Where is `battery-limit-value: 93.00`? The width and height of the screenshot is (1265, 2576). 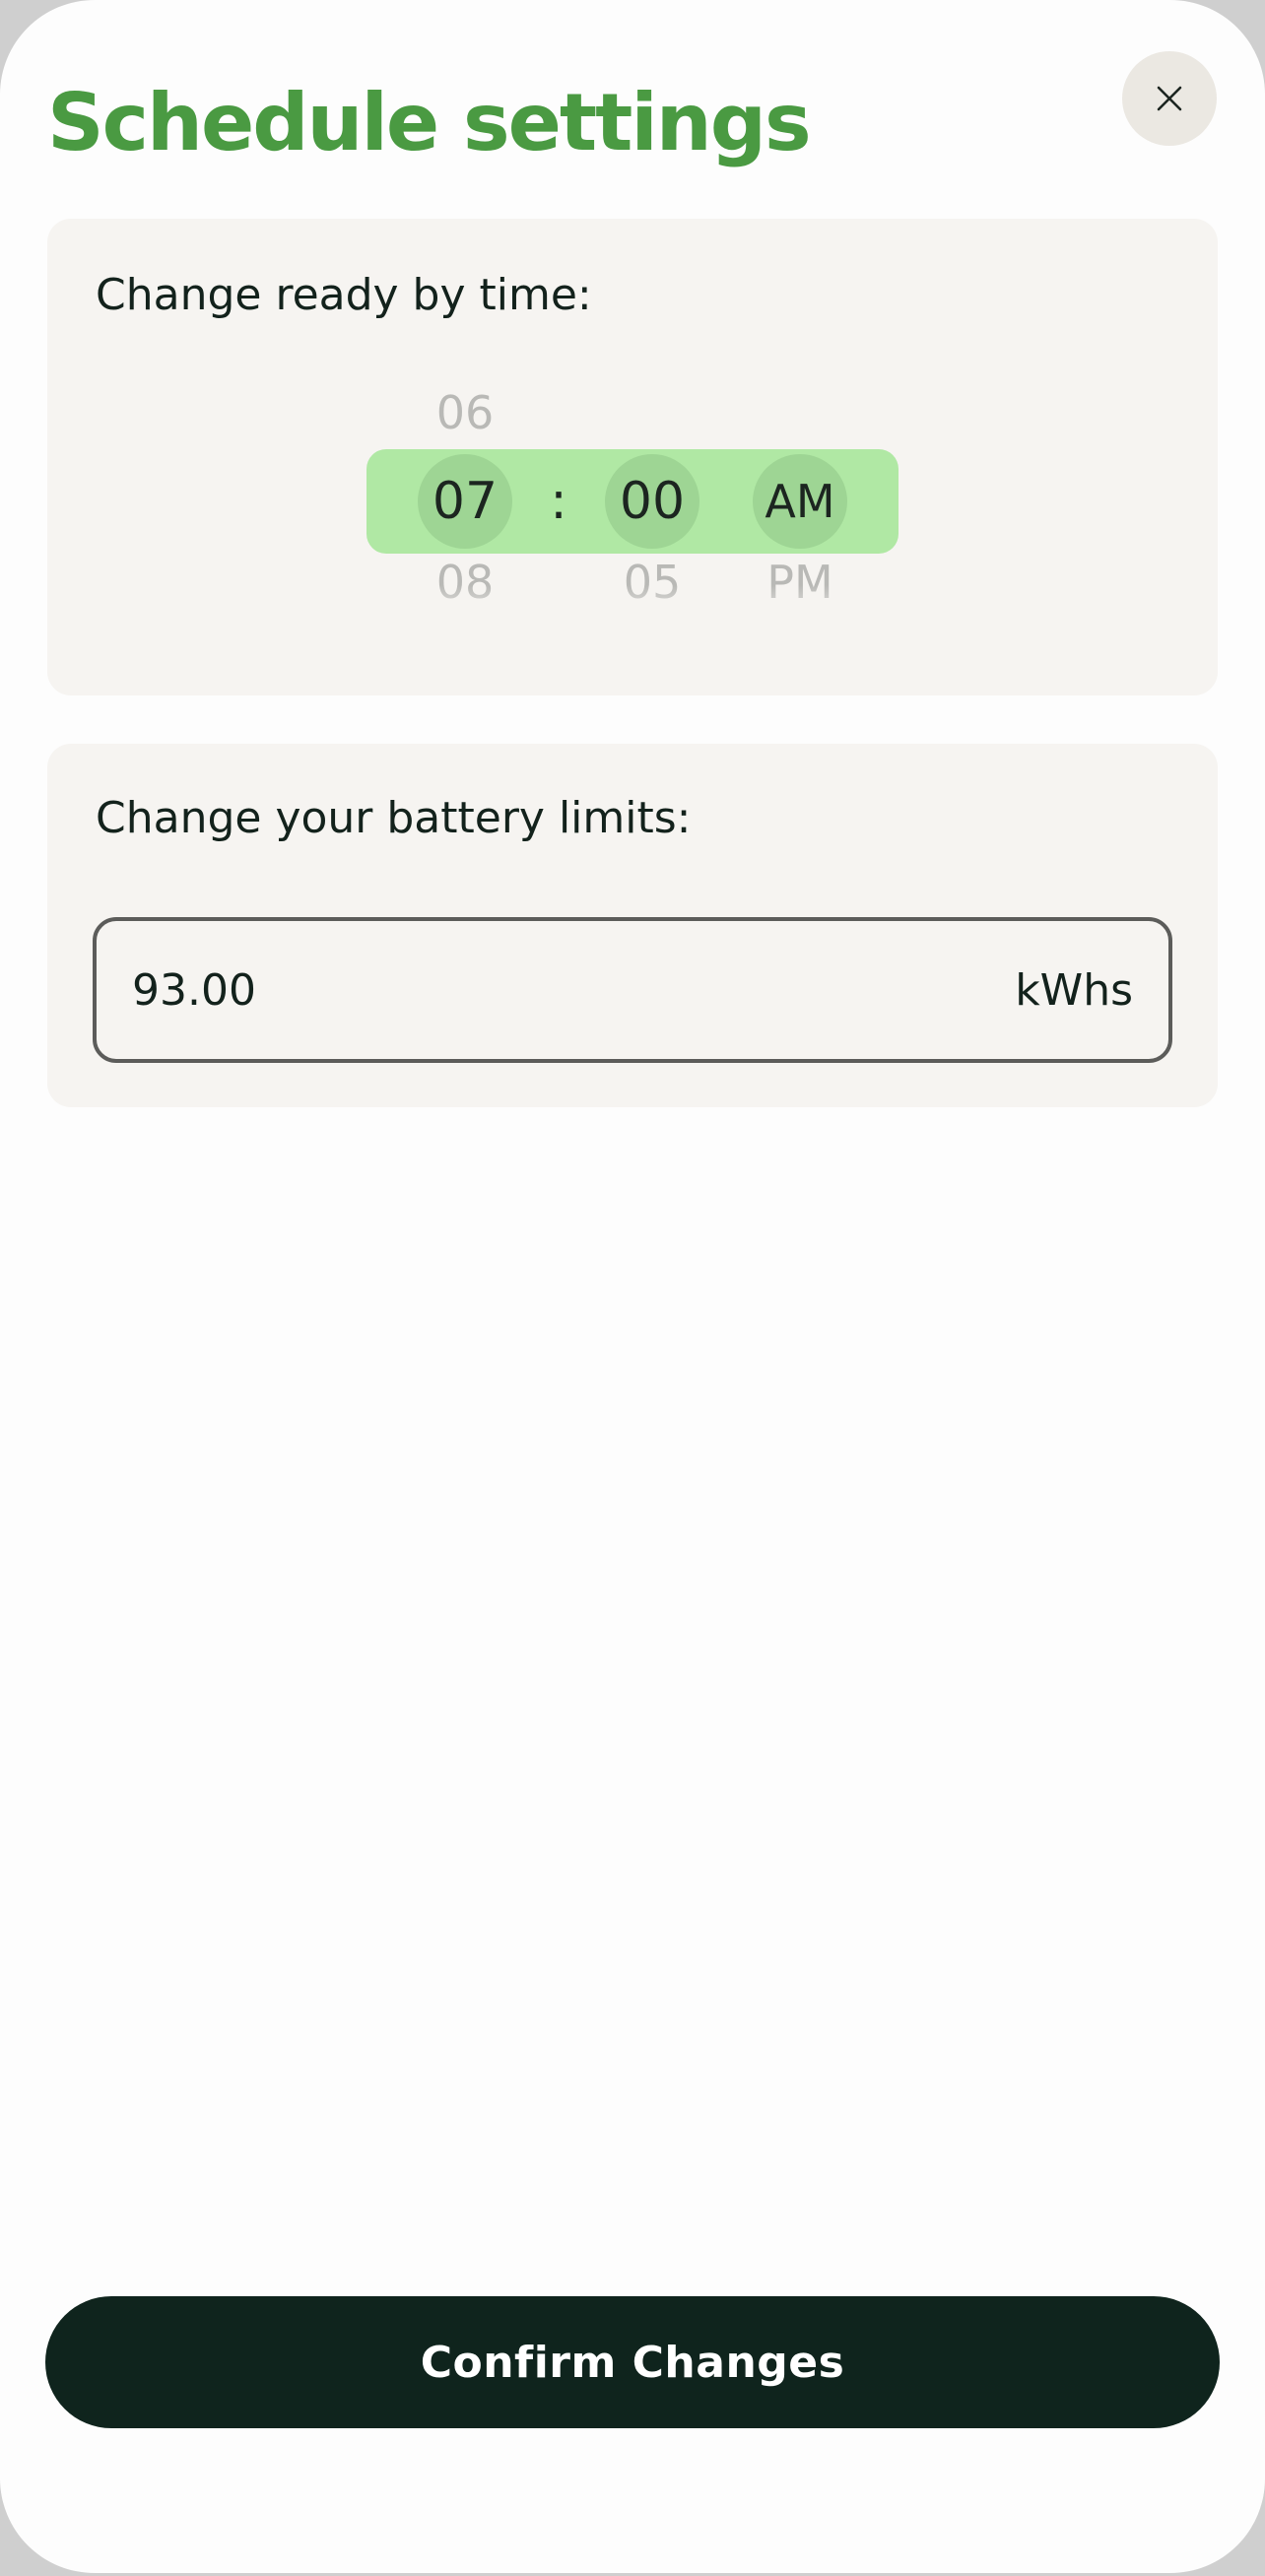 battery-limit-value: 93.00 is located at coordinates (194, 990).